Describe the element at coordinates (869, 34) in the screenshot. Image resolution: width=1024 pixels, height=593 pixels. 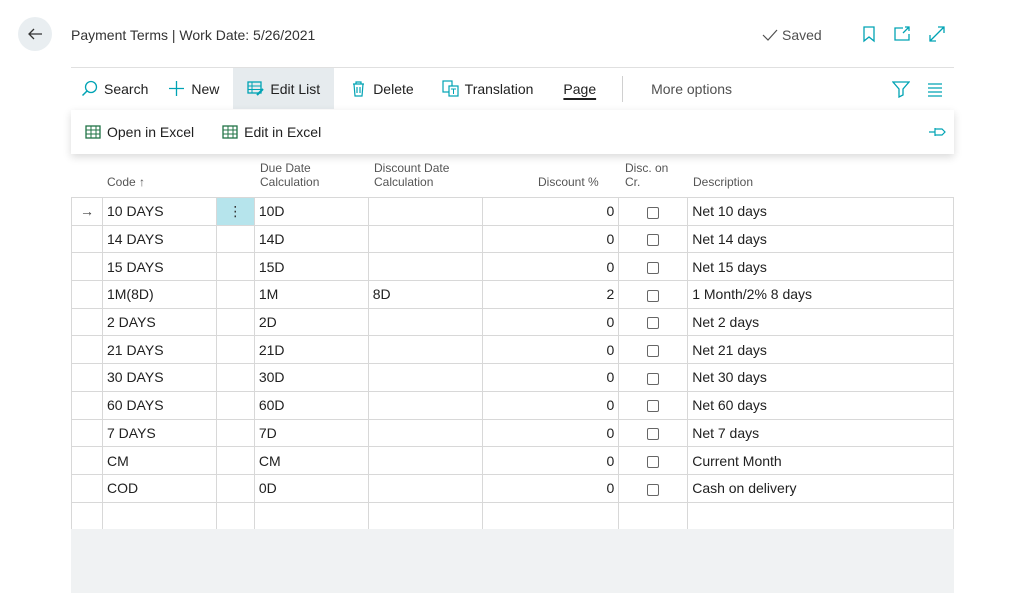
I see `bookmark-icon` at that location.